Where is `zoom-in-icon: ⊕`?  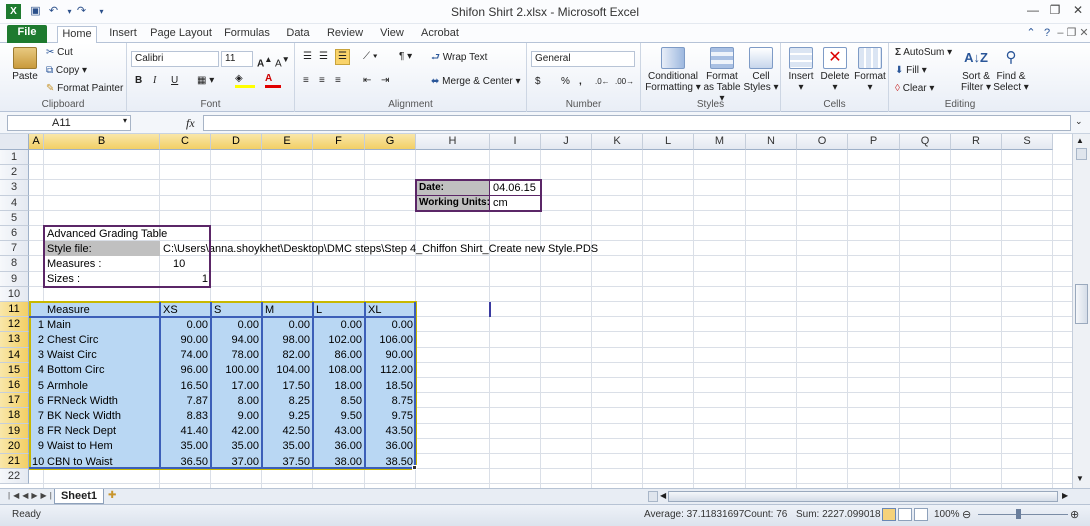 zoom-in-icon: ⊕ is located at coordinates (1074, 514).